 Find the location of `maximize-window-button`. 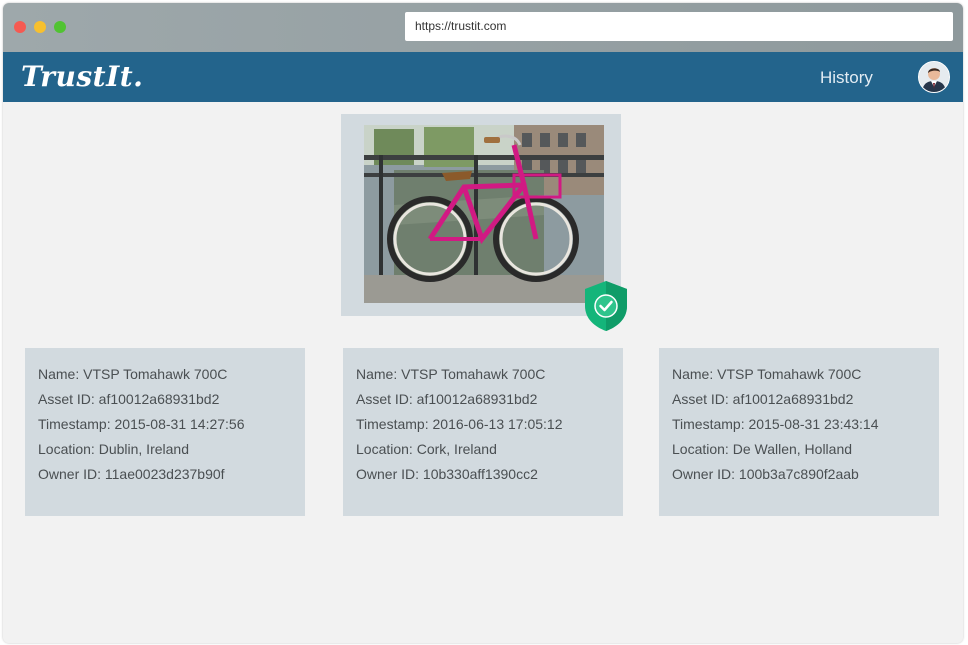

maximize-window-button is located at coordinates (60, 27).